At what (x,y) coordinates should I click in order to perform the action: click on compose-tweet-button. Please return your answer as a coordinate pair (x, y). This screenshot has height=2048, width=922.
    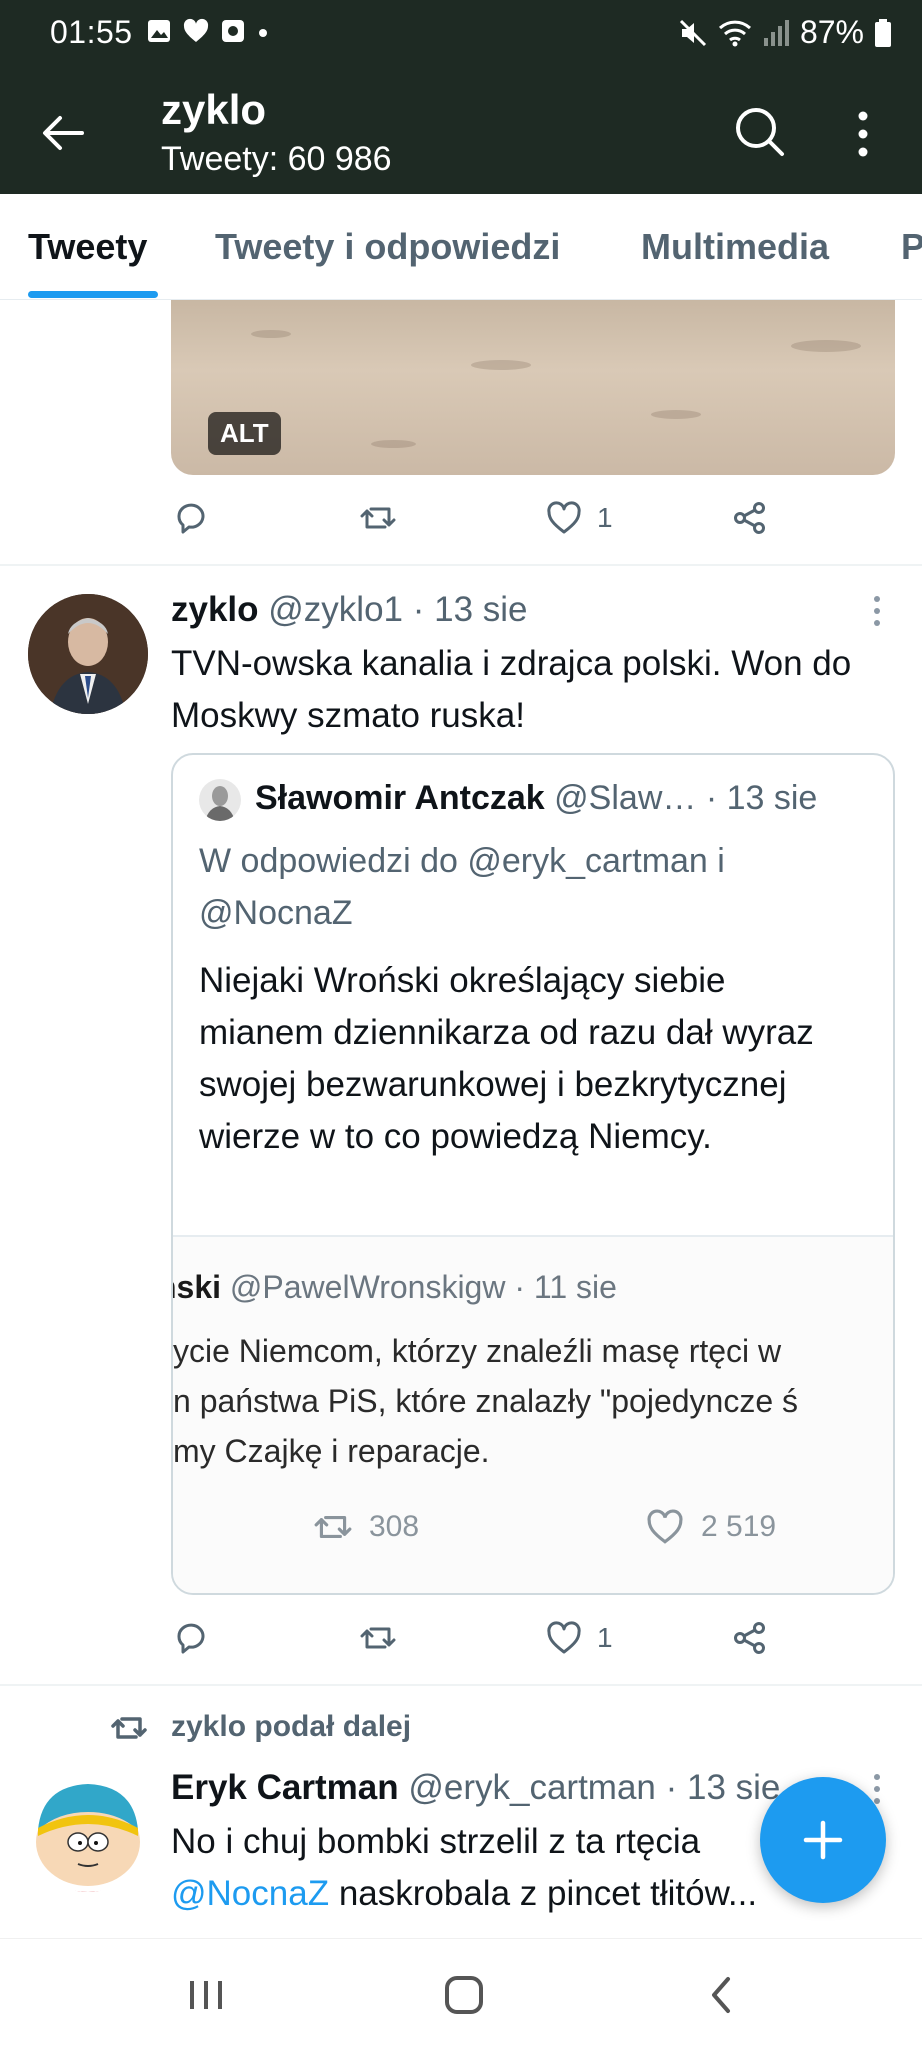
    Looking at the image, I should click on (823, 1840).